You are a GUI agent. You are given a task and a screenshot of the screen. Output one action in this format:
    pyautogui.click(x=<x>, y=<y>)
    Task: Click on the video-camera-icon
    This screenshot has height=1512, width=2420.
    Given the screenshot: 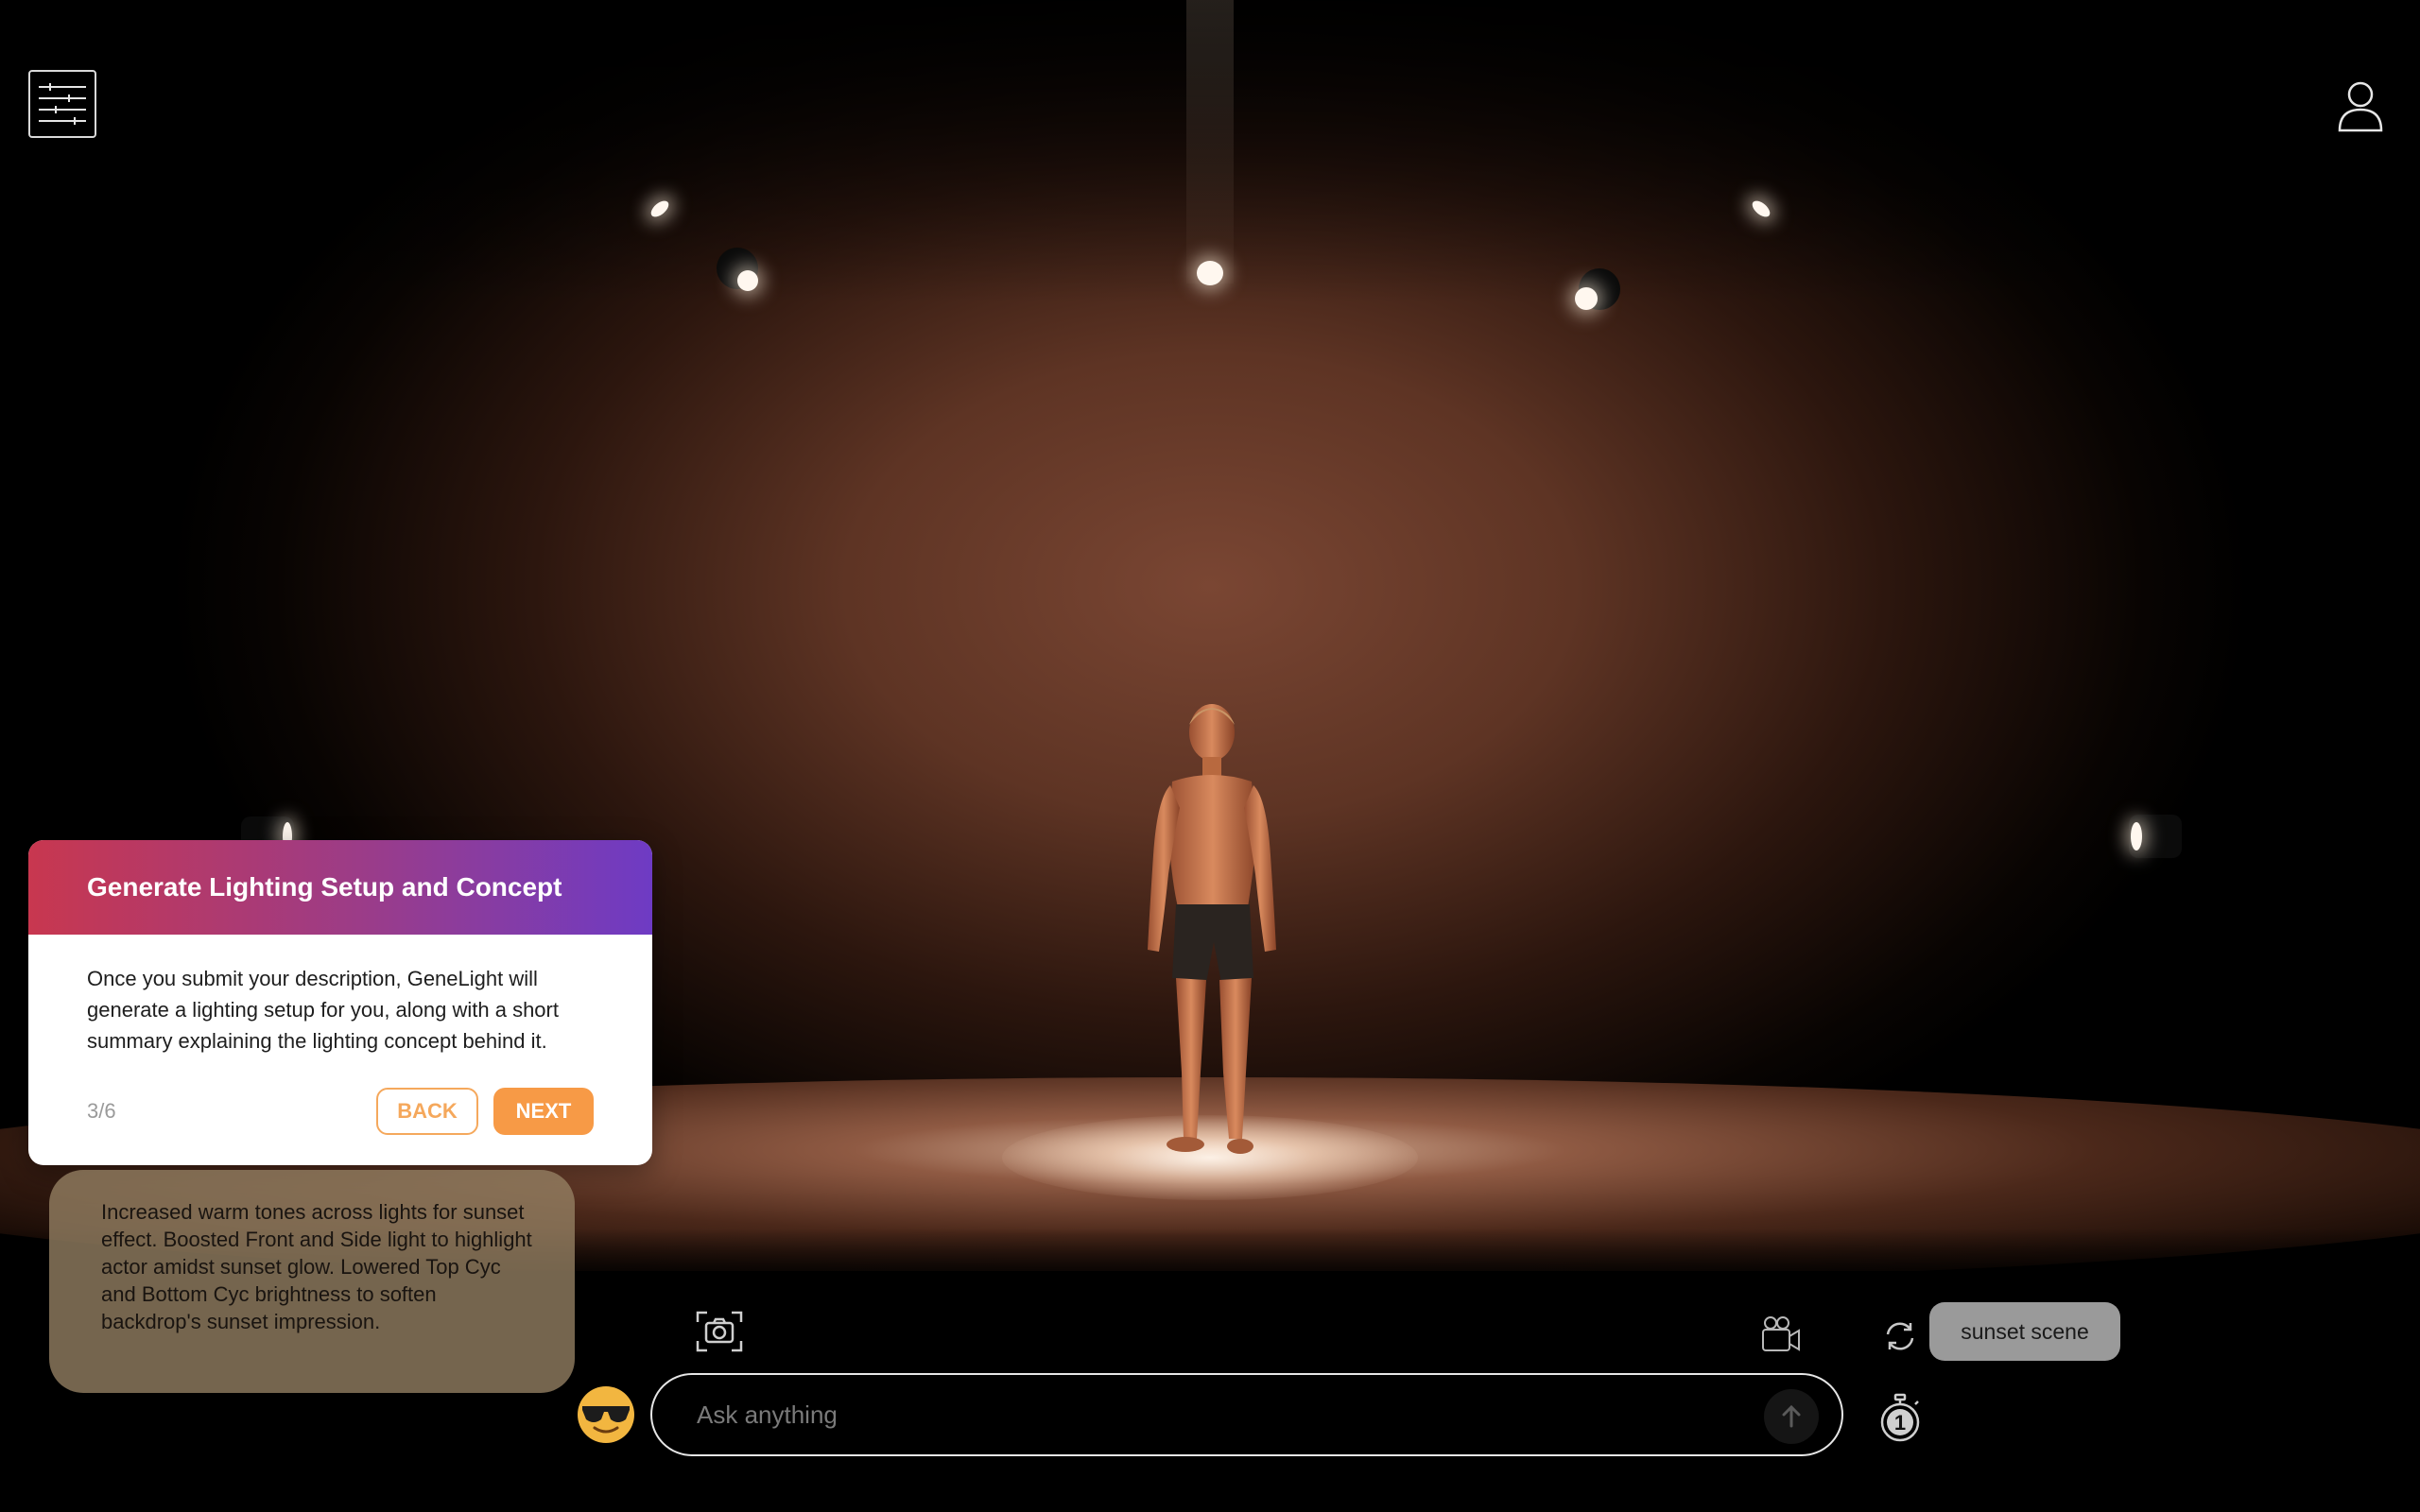 What is the action you would take?
    pyautogui.click(x=1781, y=1333)
    